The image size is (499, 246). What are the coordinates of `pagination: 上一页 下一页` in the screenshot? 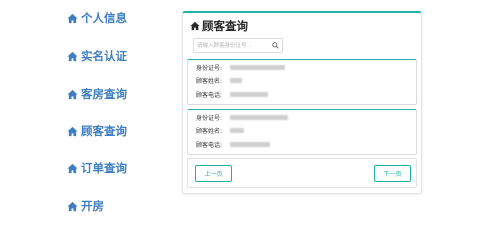 It's located at (302, 173).